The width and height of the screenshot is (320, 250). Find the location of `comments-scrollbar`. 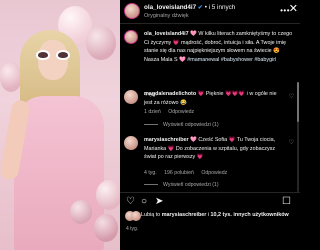

comments-scrollbar is located at coordinates (298, 137).